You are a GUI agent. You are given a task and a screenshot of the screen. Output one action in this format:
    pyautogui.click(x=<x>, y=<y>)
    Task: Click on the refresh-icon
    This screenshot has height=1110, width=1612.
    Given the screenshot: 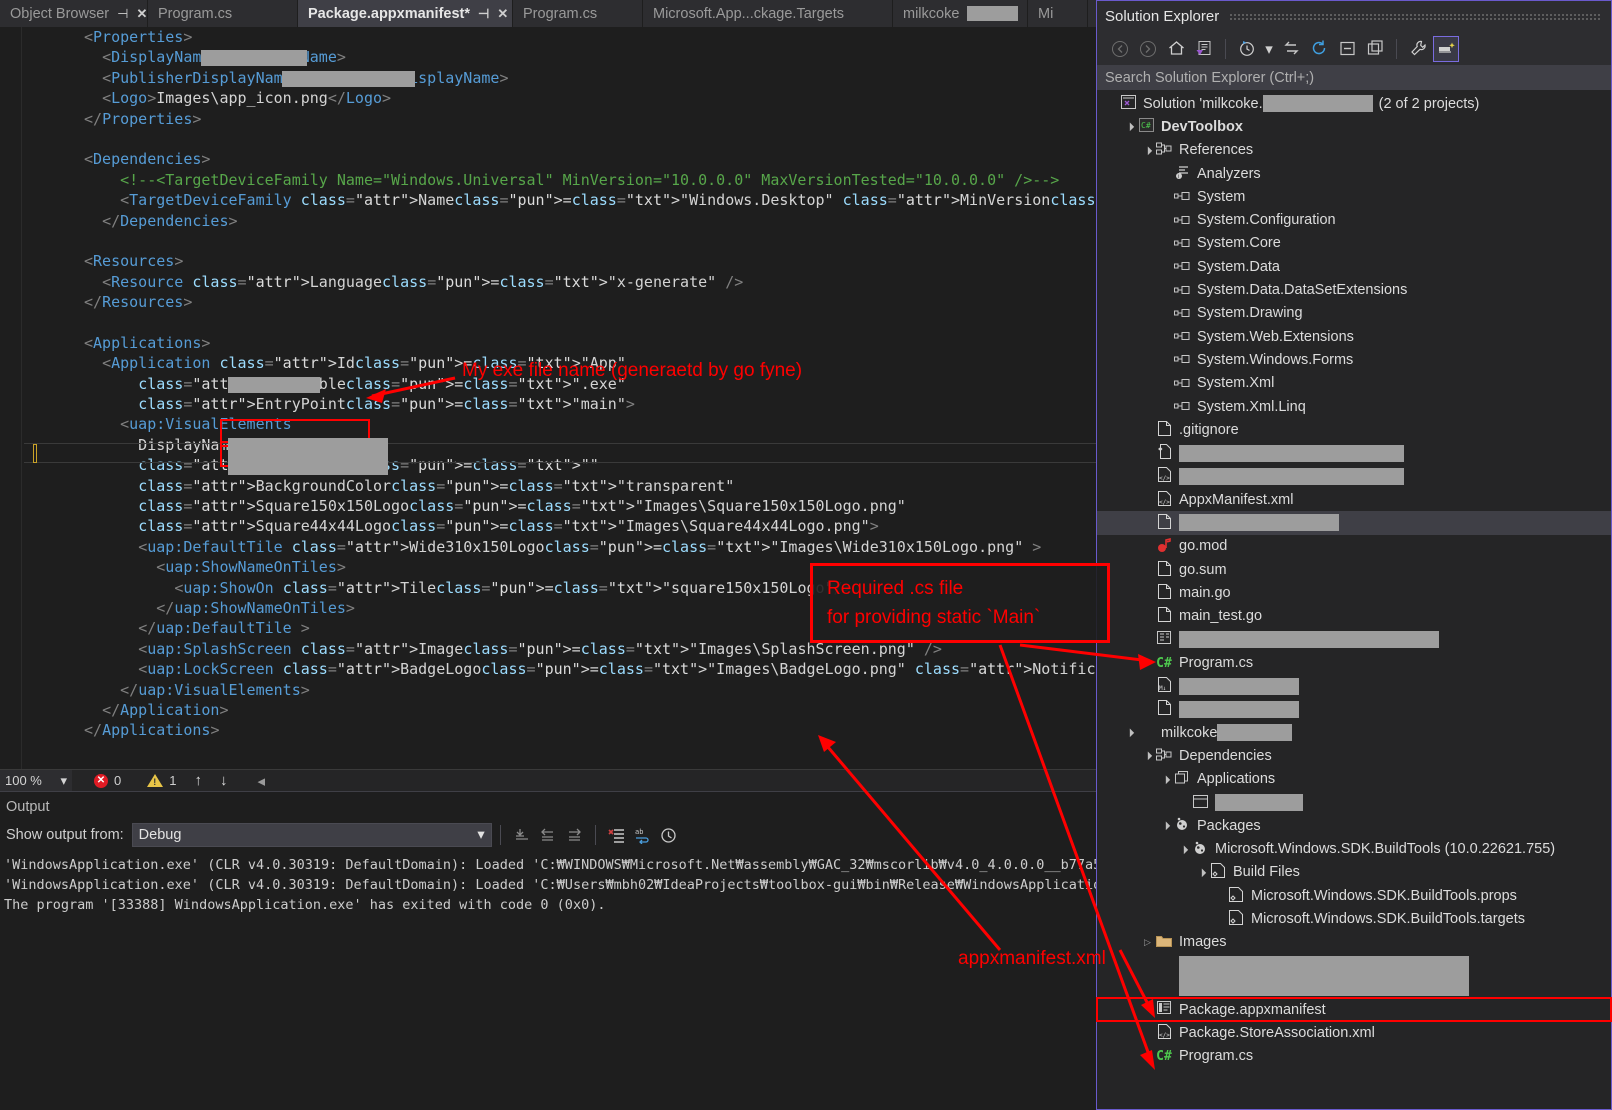 What is the action you would take?
    pyautogui.click(x=1319, y=49)
    